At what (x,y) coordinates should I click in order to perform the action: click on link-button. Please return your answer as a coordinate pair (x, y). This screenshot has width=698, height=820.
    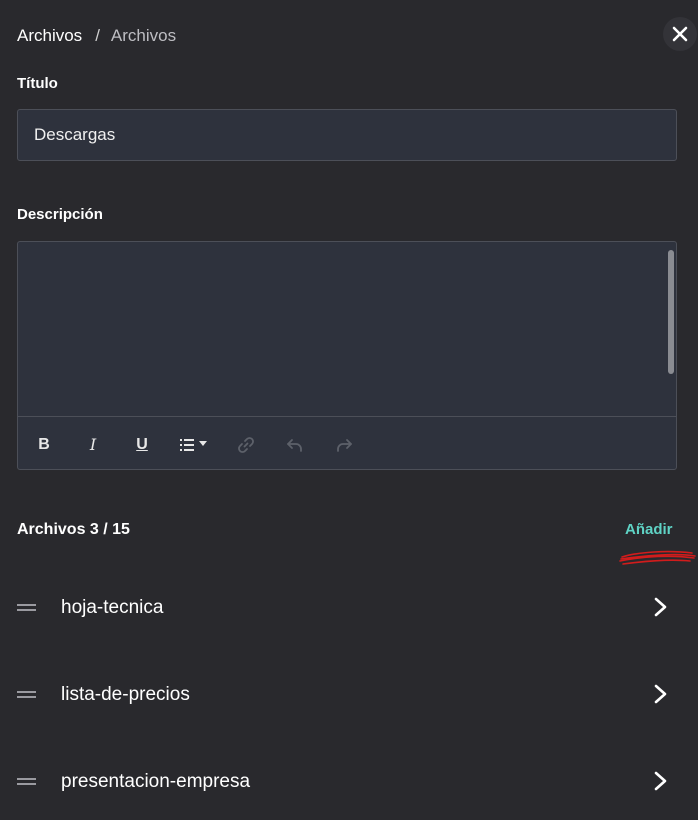
    Looking at the image, I should click on (246, 445).